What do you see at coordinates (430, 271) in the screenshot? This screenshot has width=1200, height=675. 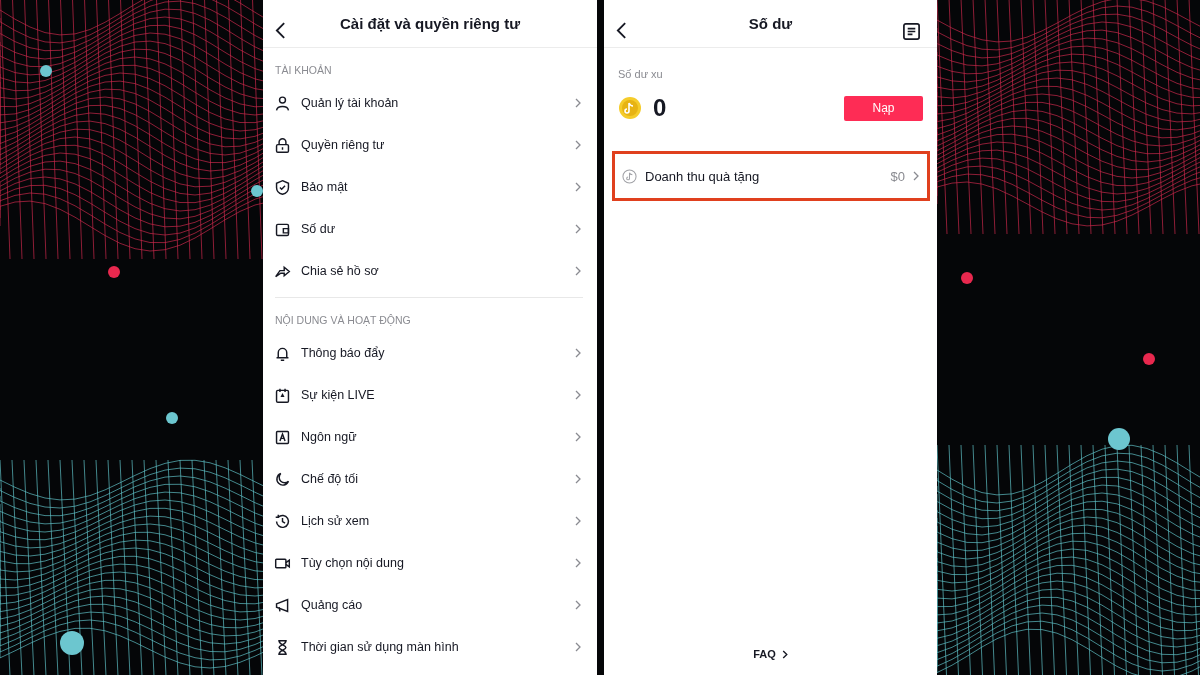 I see `settings-item: Chia sẻ hồ sơ` at bounding box center [430, 271].